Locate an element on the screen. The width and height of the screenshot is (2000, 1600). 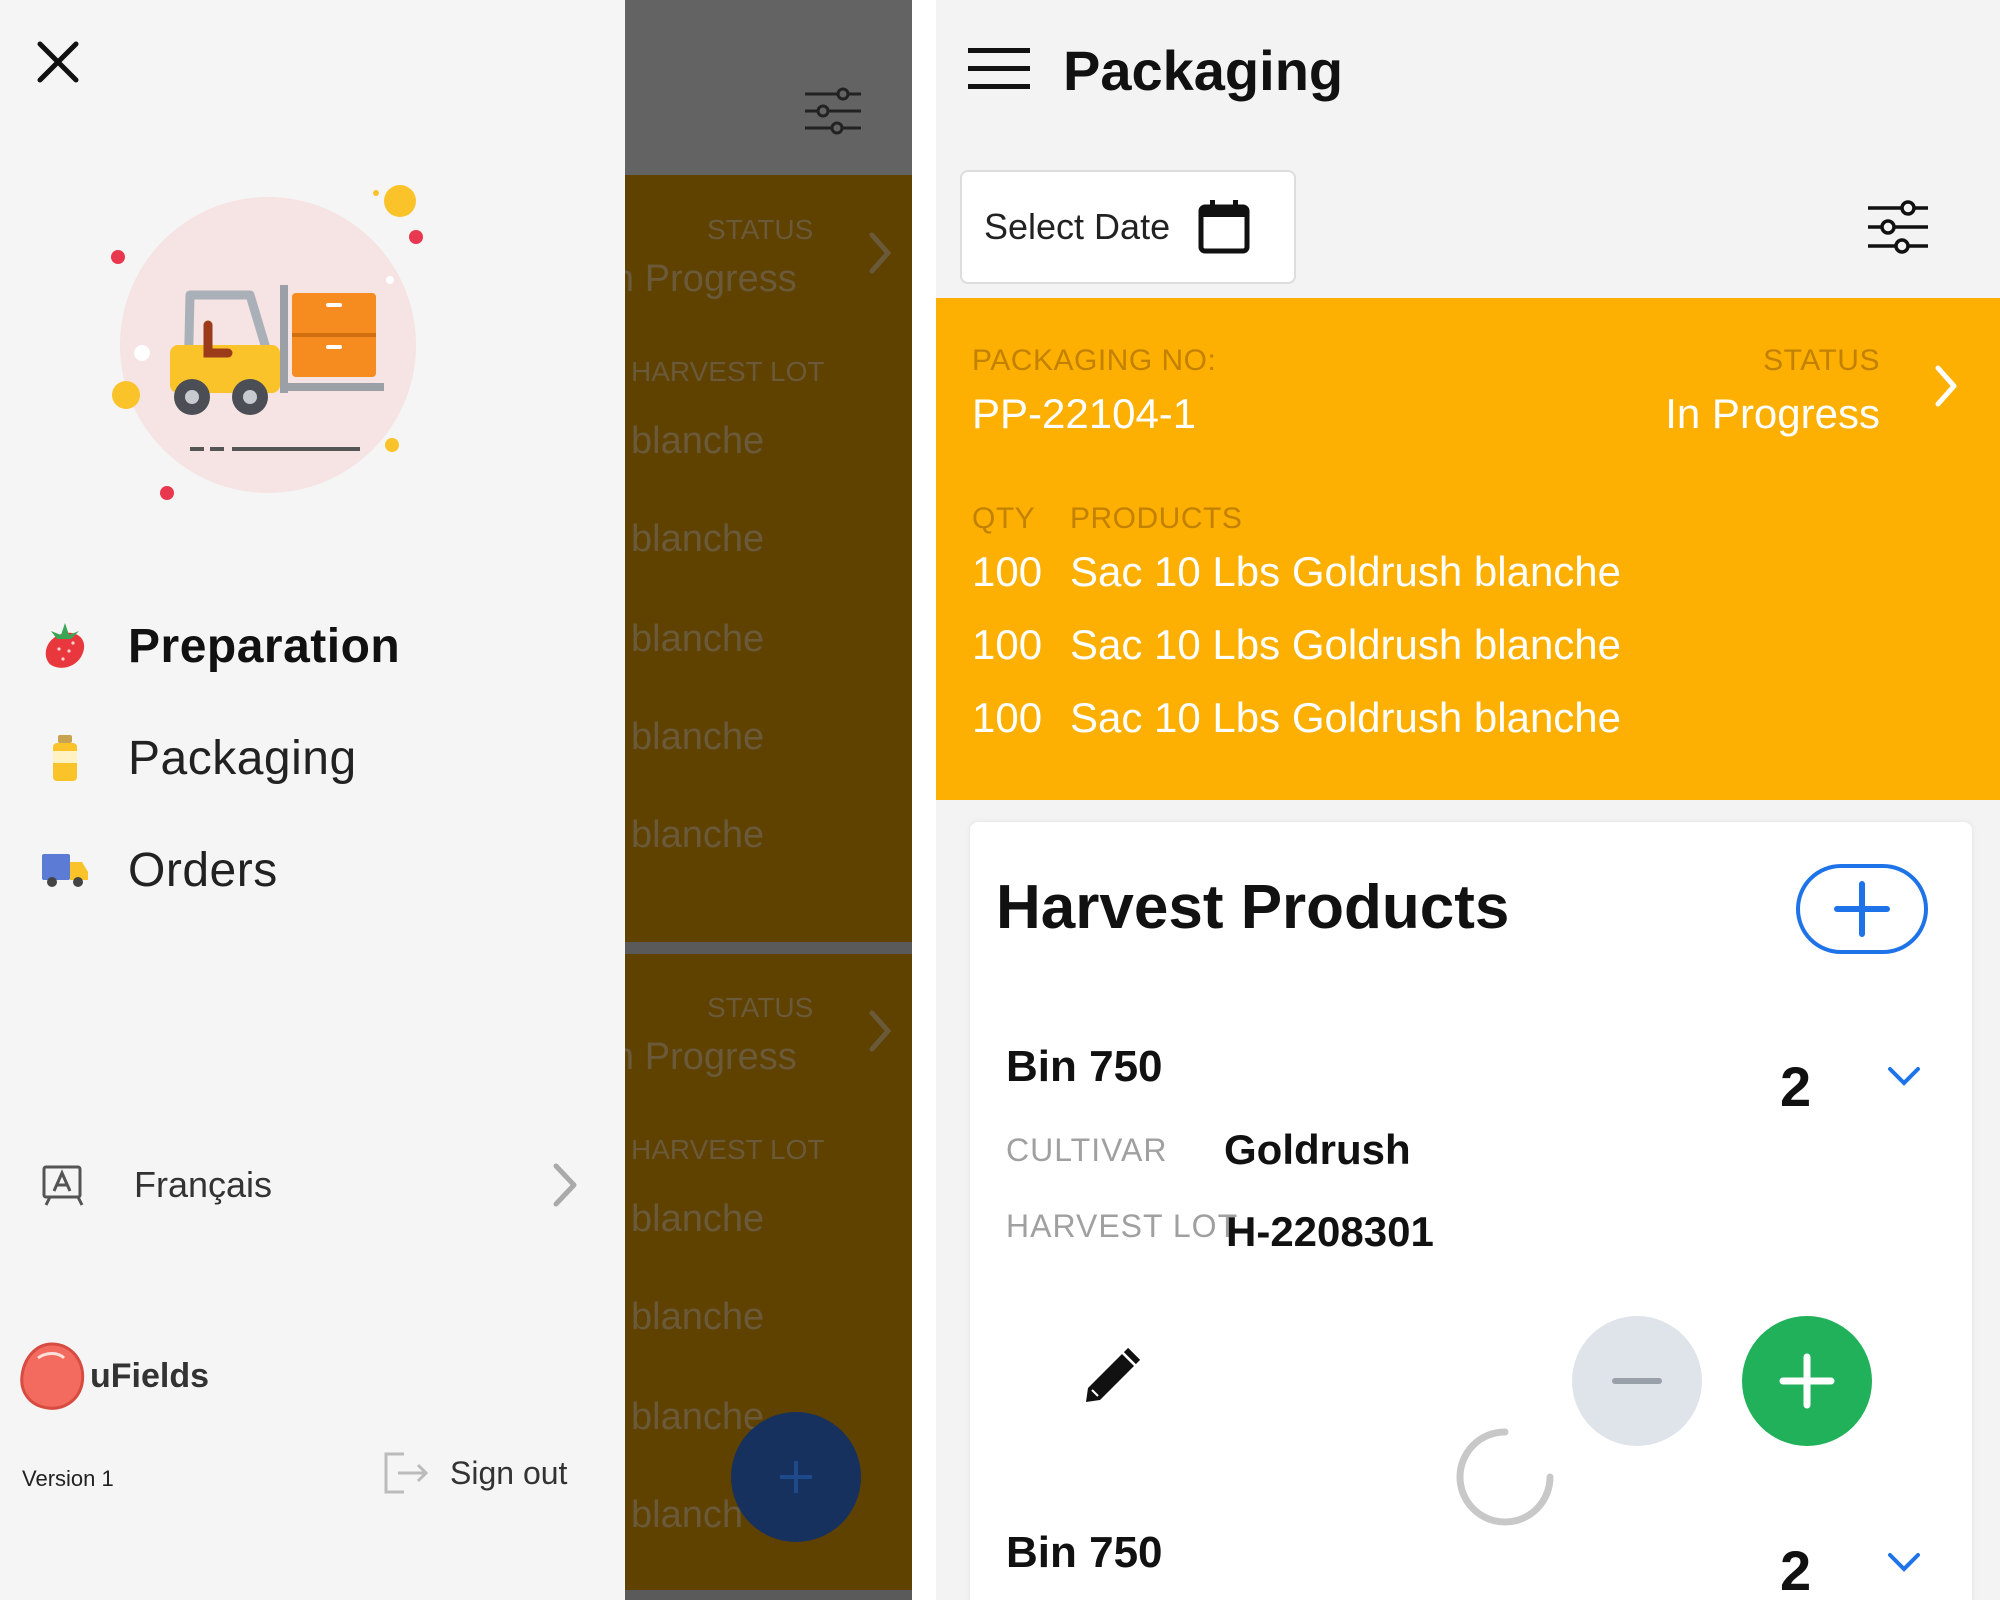
add-harvest-product-button is located at coordinates (1862, 909).